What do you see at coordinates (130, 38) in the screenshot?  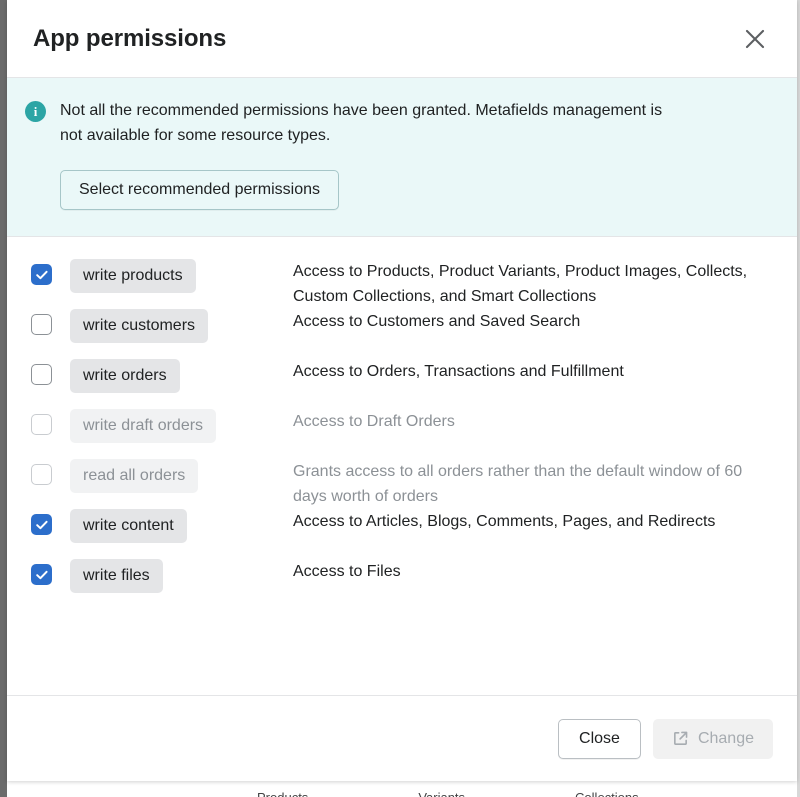 I see `page-title: App permissions` at bounding box center [130, 38].